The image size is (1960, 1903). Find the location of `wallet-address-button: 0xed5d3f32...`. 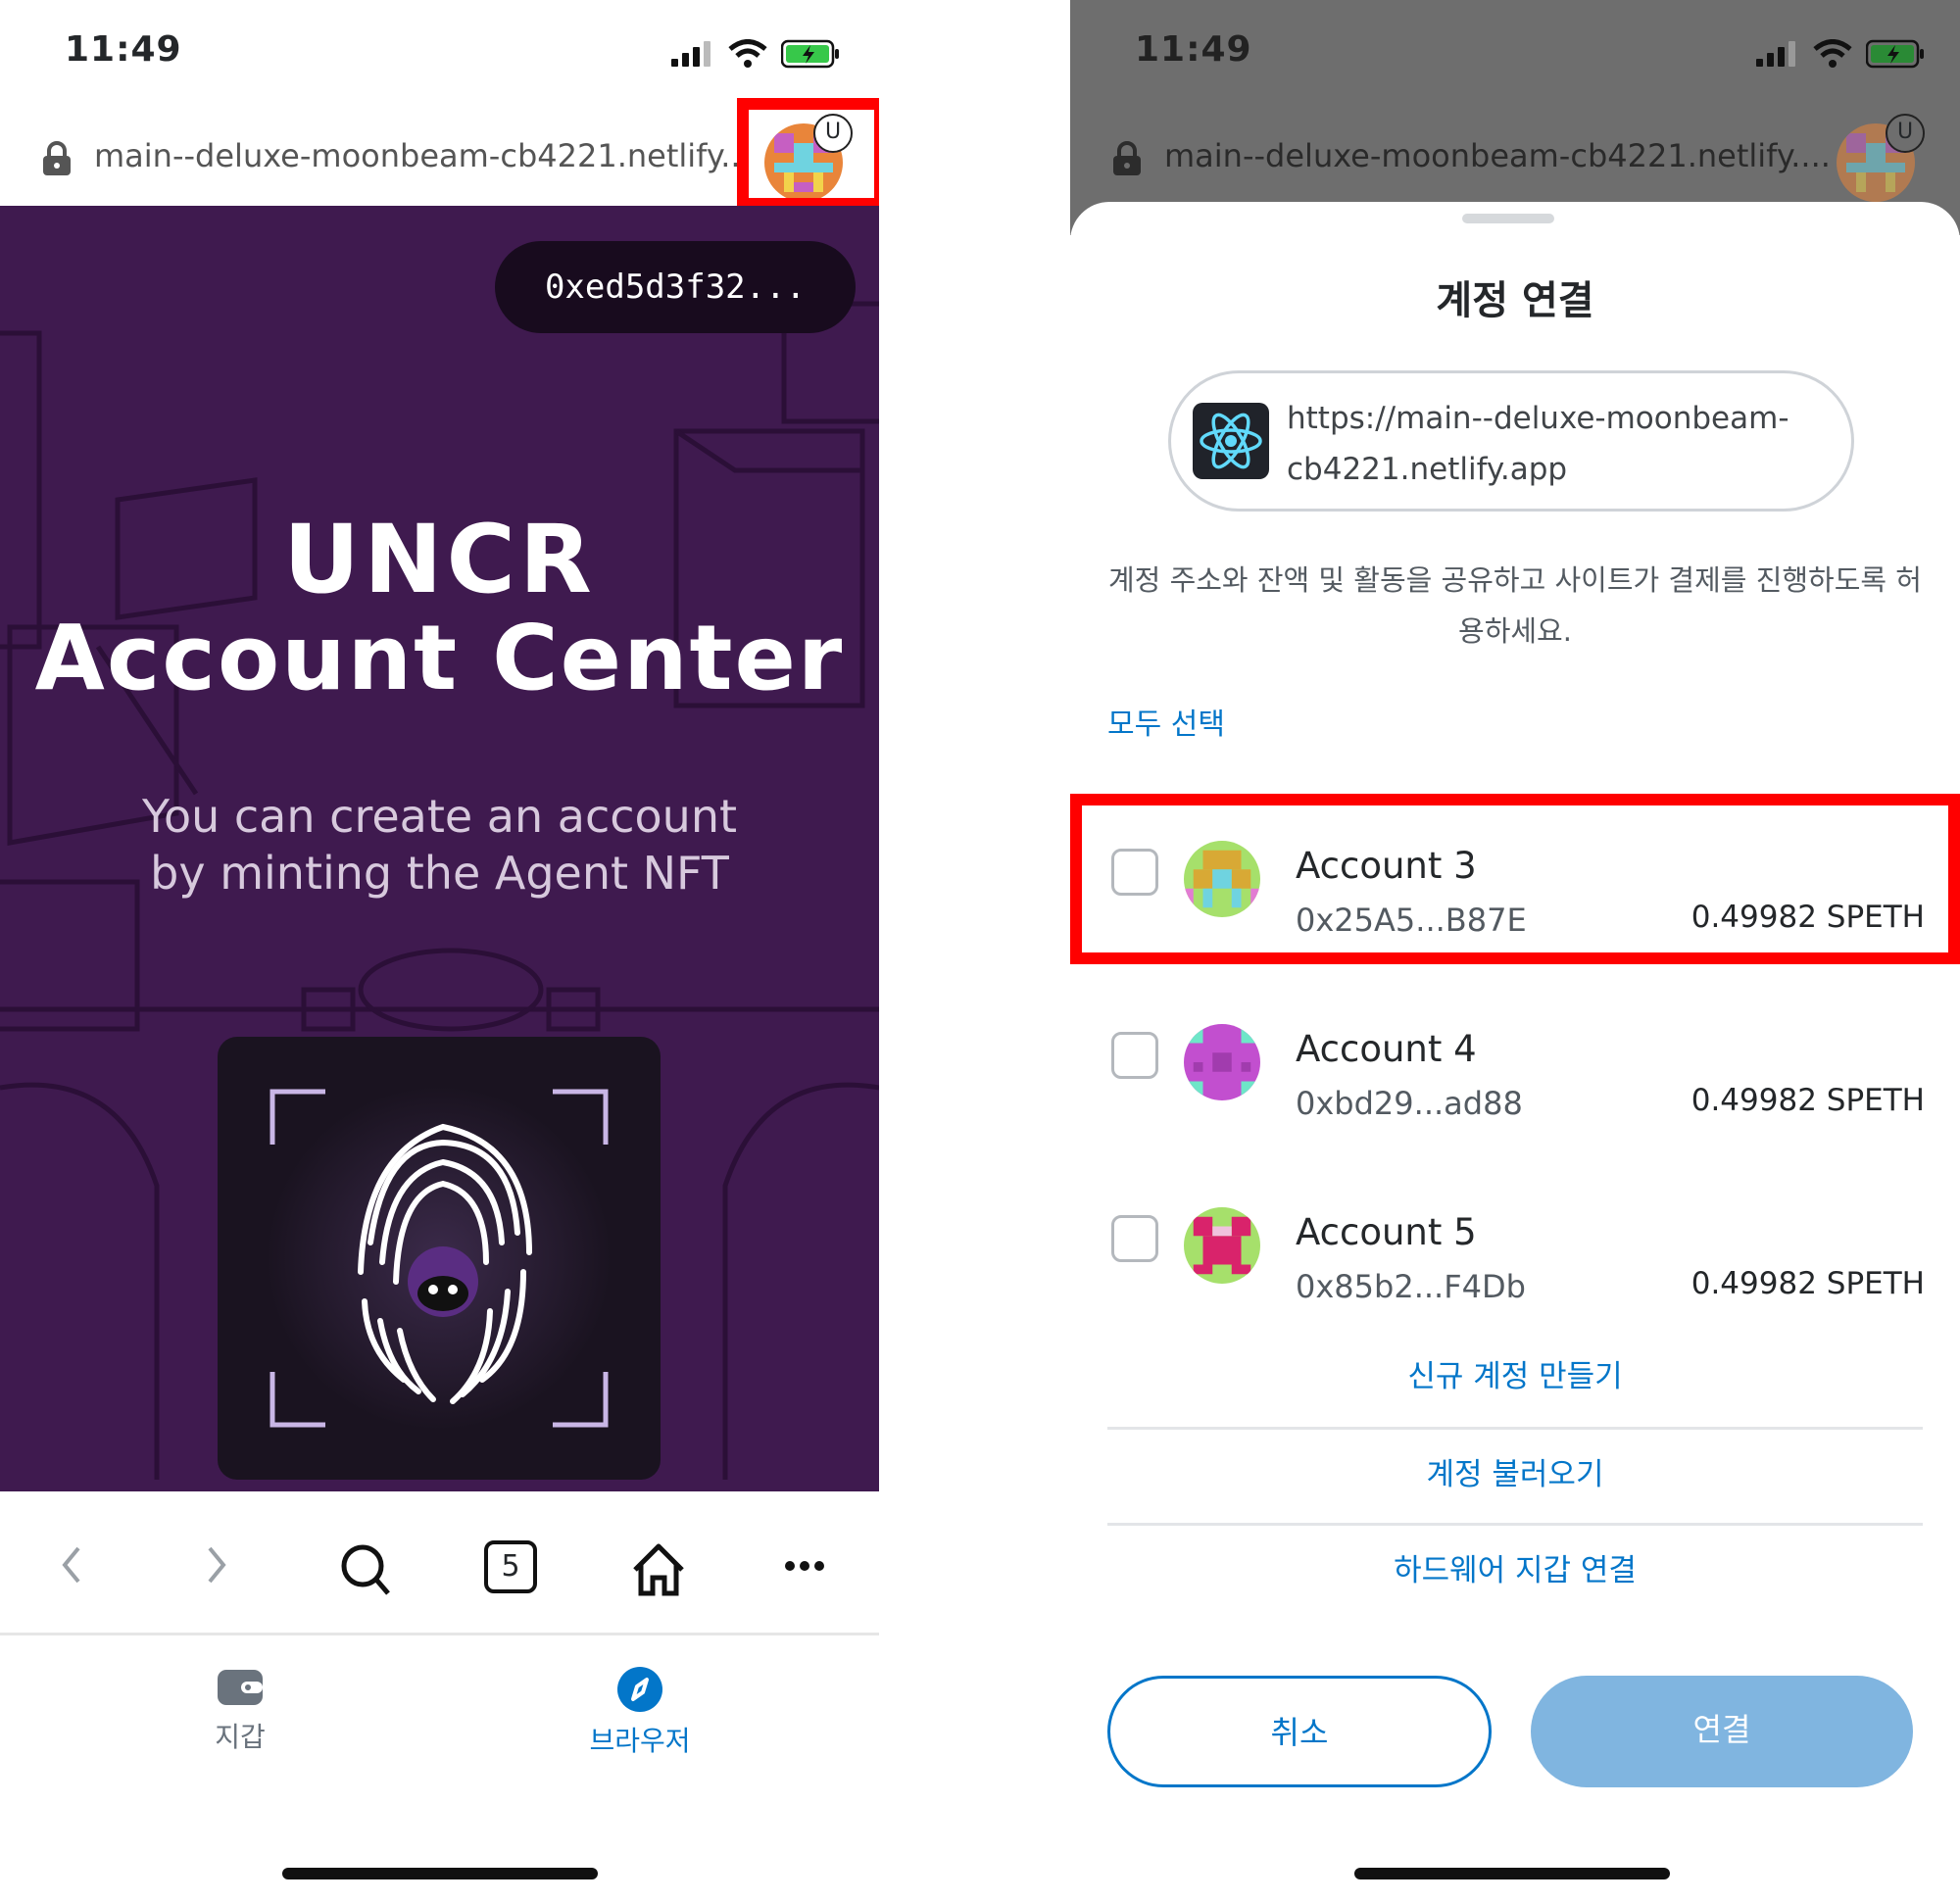

wallet-address-button: 0xed5d3f32... is located at coordinates (675, 287).